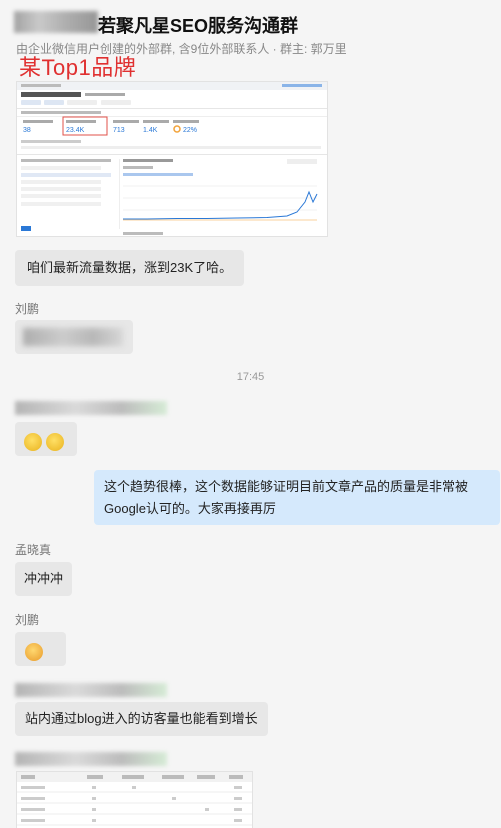 The image size is (501, 828). What do you see at coordinates (75, 130) in the screenshot?
I see `svg-text: 23.4K` at bounding box center [75, 130].